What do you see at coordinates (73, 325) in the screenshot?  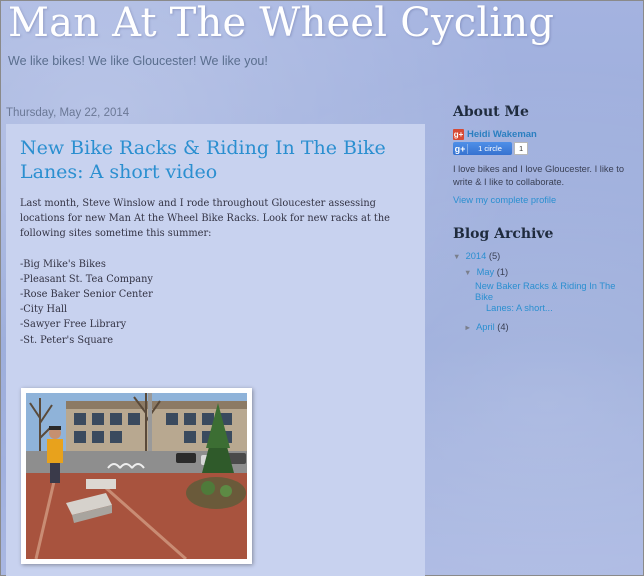 I see `list-item: -Sawyer Free Library` at bounding box center [73, 325].